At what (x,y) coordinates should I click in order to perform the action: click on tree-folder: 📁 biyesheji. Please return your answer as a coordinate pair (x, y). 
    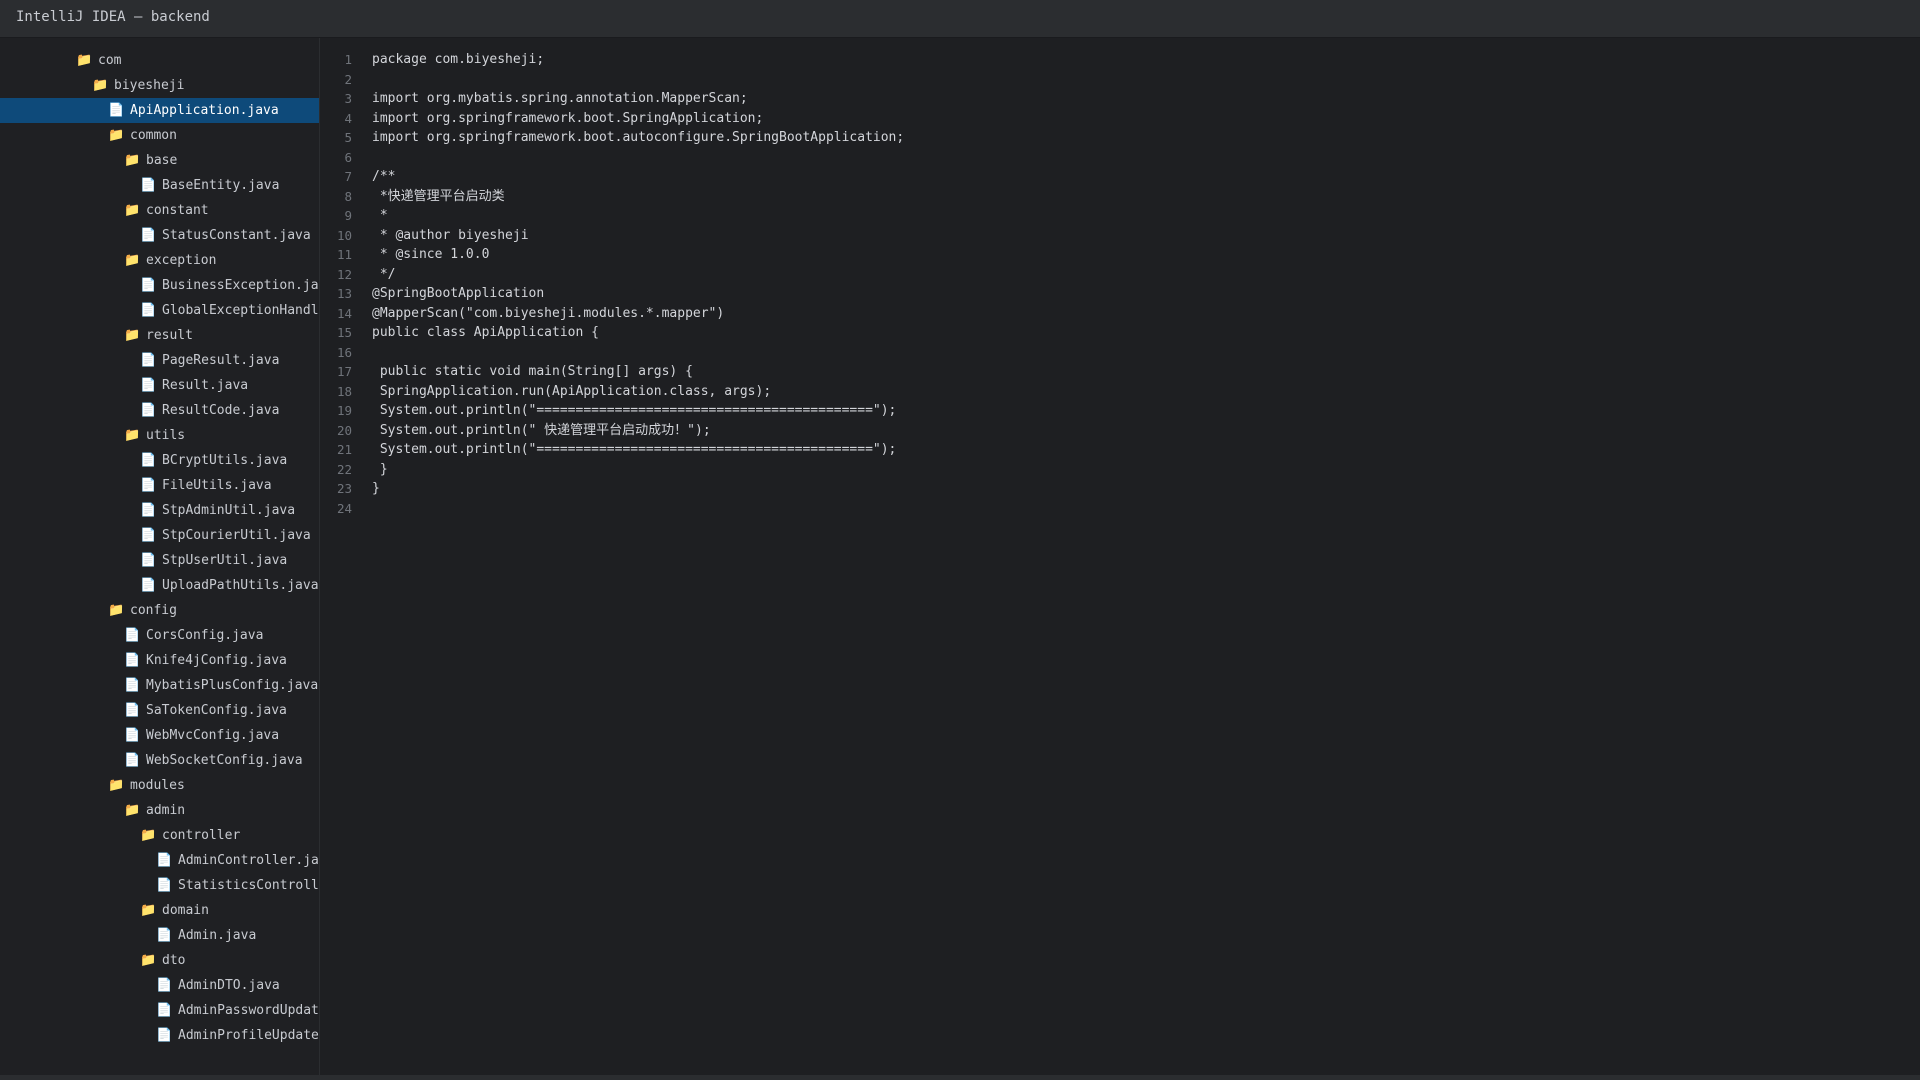
    Looking at the image, I should click on (159, 85).